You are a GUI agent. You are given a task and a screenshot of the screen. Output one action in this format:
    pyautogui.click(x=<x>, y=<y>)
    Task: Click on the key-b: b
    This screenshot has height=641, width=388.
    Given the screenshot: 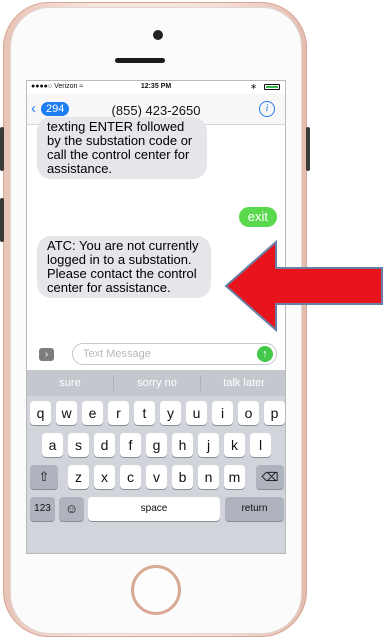 What is the action you would take?
    pyautogui.click(x=182, y=477)
    